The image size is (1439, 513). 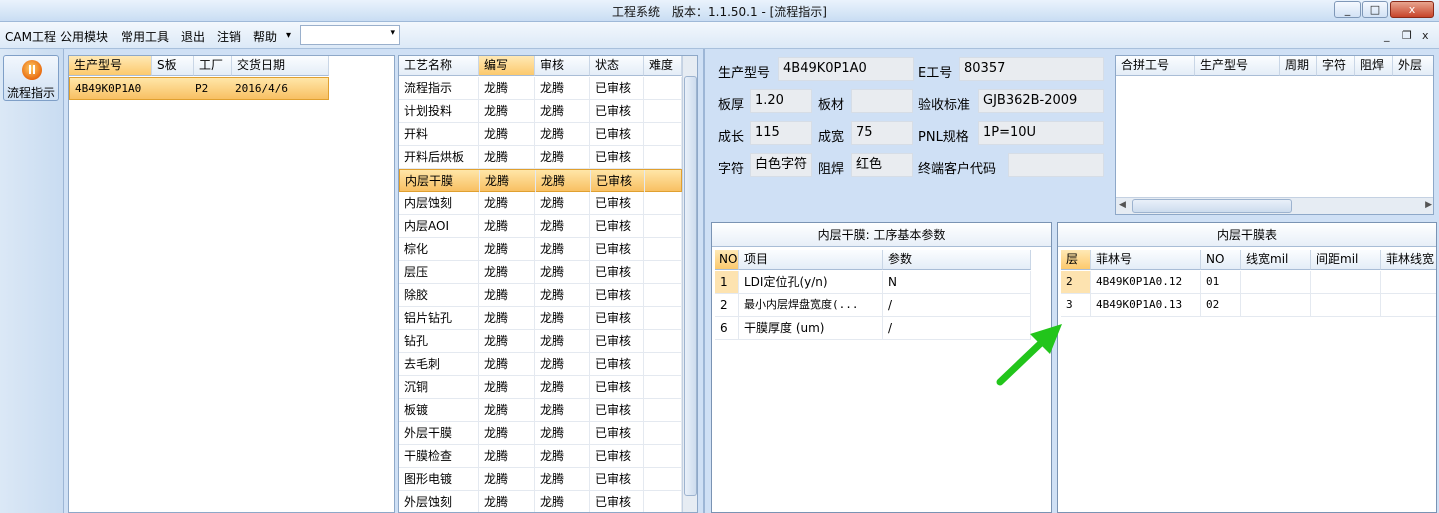 I want to click on menu-help: 帮助, so click(x=265, y=36).